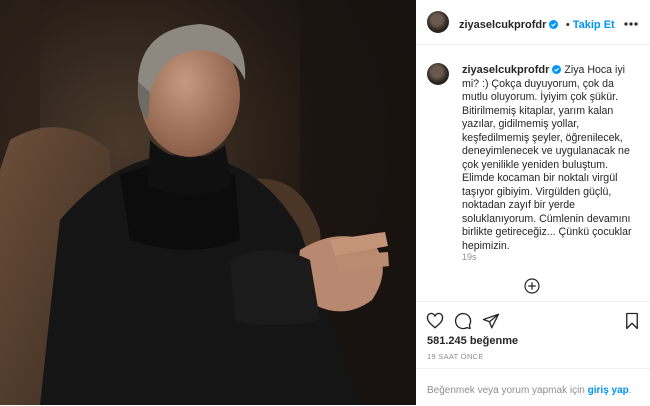 Image resolution: width=650 pixels, height=406 pixels. I want to click on share-icon, so click(491, 321).